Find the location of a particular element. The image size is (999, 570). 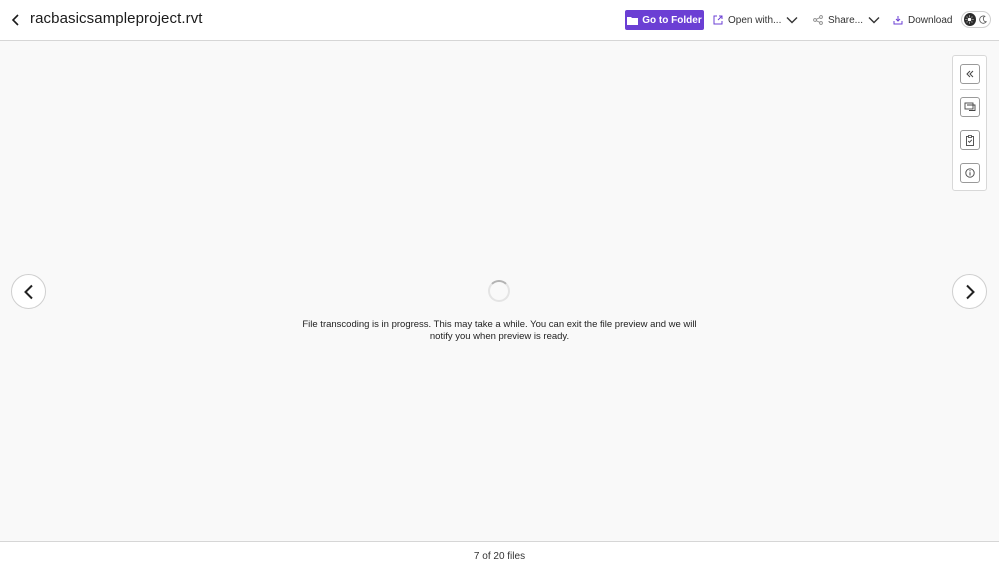

share-icon is located at coordinates (818, 20).